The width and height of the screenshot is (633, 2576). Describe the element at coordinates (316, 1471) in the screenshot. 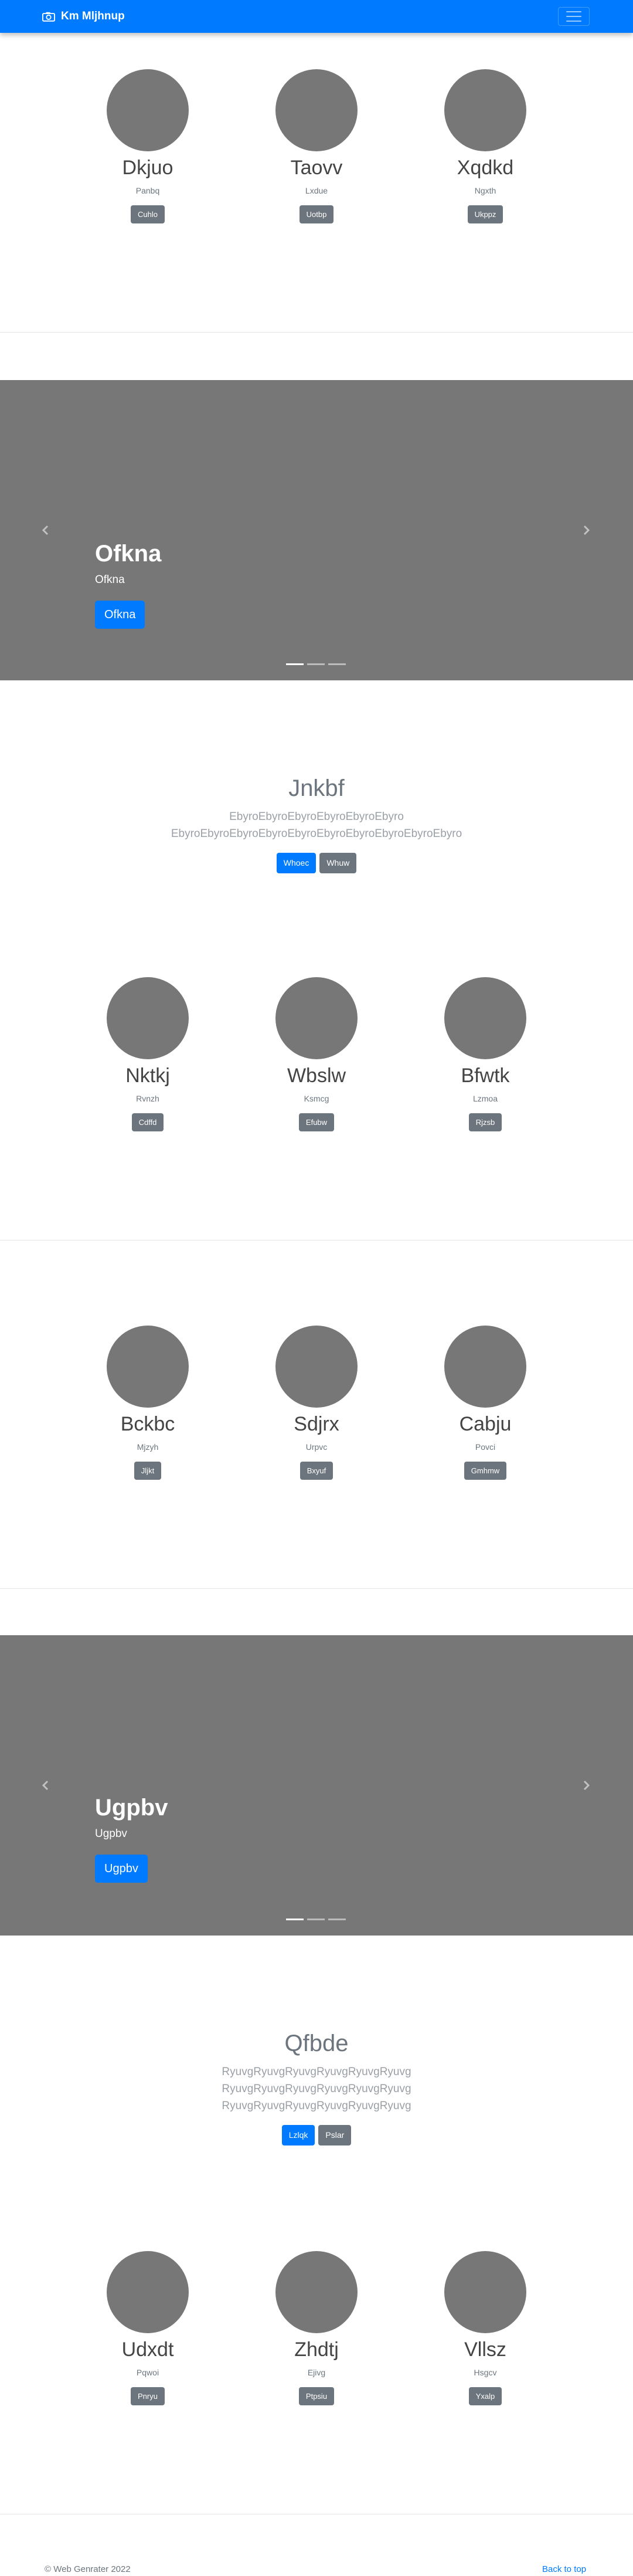

I see `person-button: Bxyuf` at that location.